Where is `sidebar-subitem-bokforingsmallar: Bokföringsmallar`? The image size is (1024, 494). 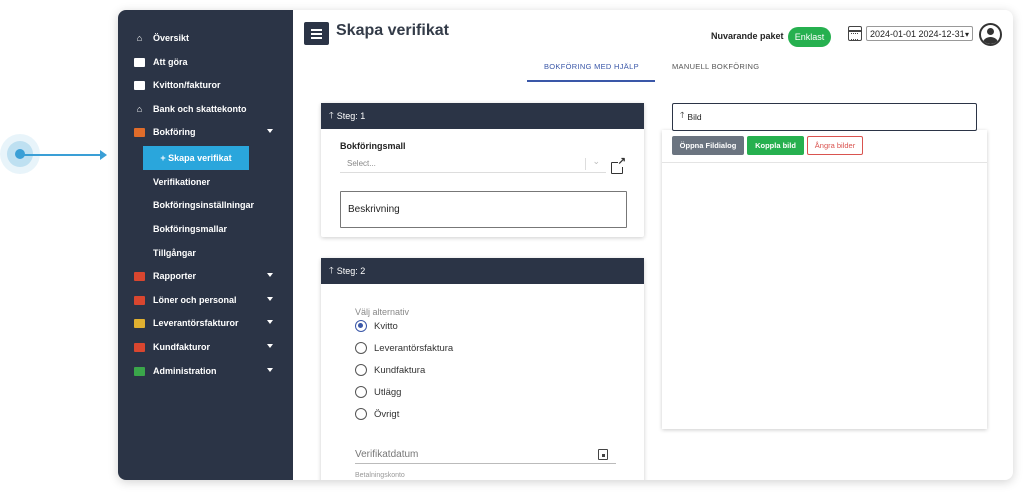
sidebar-subitem-bokforingsmallar: Bokföringsmallar is located at coordinates (190, 229).